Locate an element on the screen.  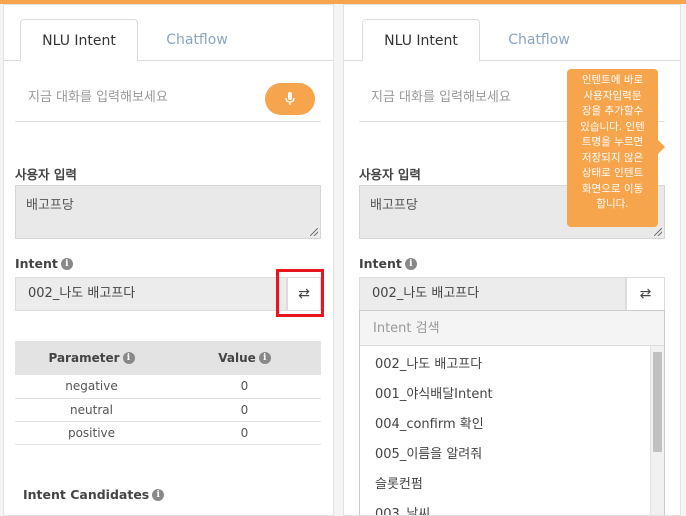
table-row: positive 0 is located at coordinates (168, 433).